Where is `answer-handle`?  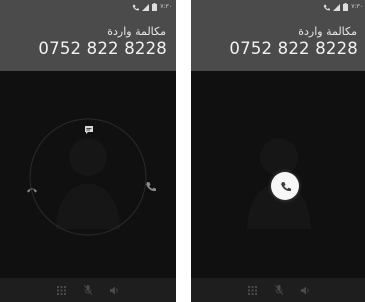
answer-handle is located at coordinates (285, 186).